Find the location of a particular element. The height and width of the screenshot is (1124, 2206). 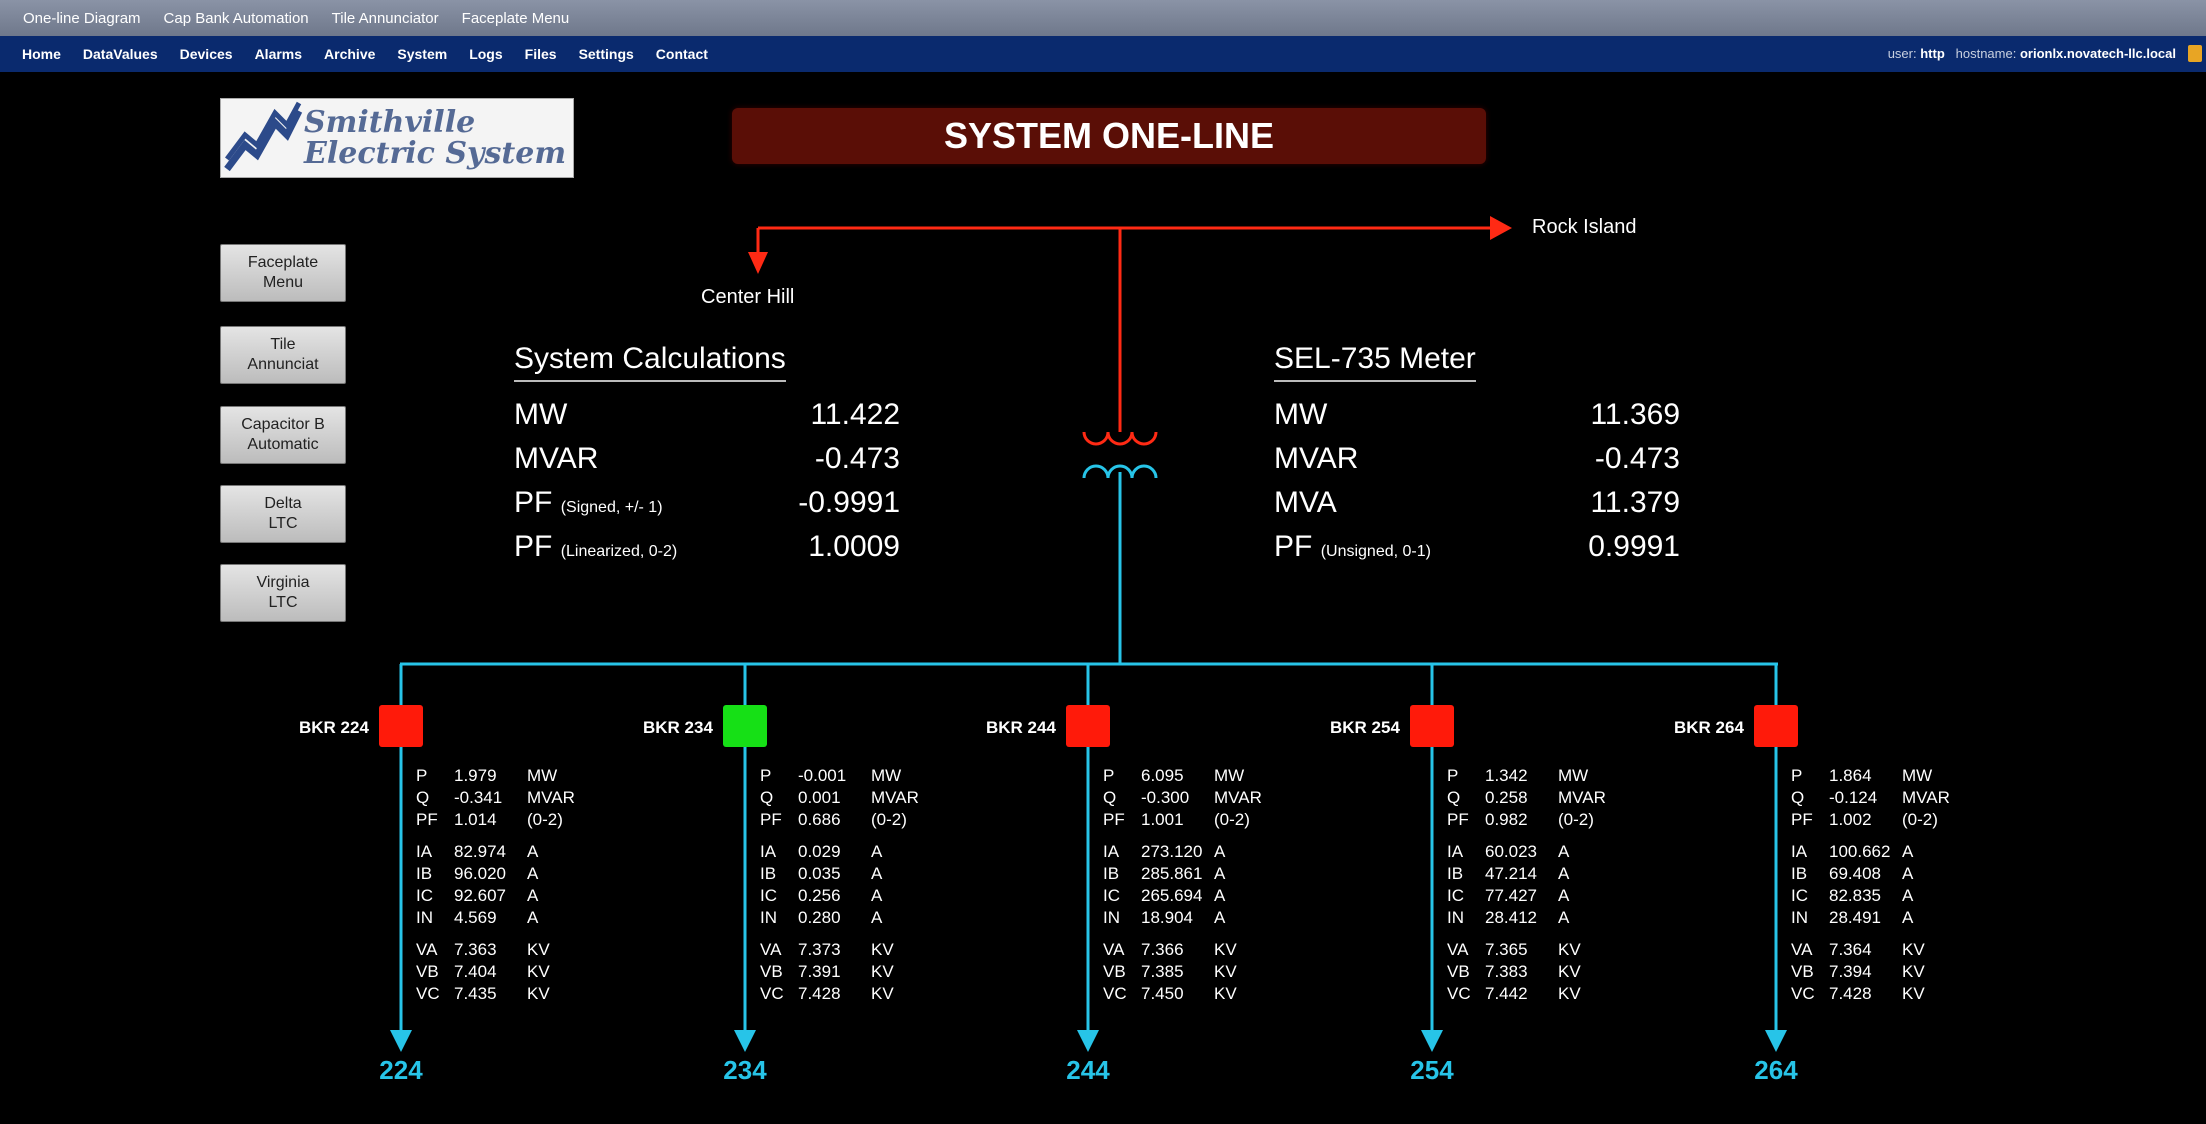

center-hill-arrow is located at coordinates (758, 263).